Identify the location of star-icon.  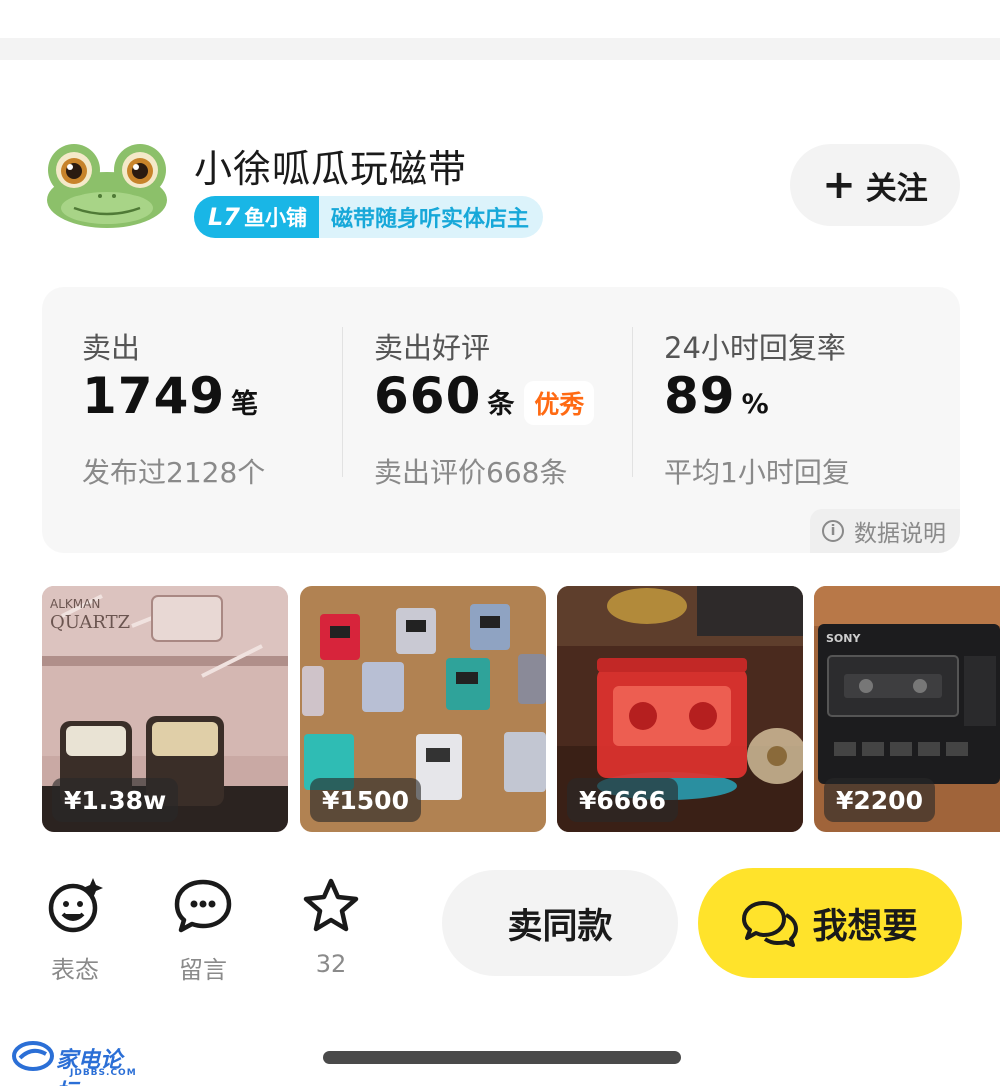
(331, 905).